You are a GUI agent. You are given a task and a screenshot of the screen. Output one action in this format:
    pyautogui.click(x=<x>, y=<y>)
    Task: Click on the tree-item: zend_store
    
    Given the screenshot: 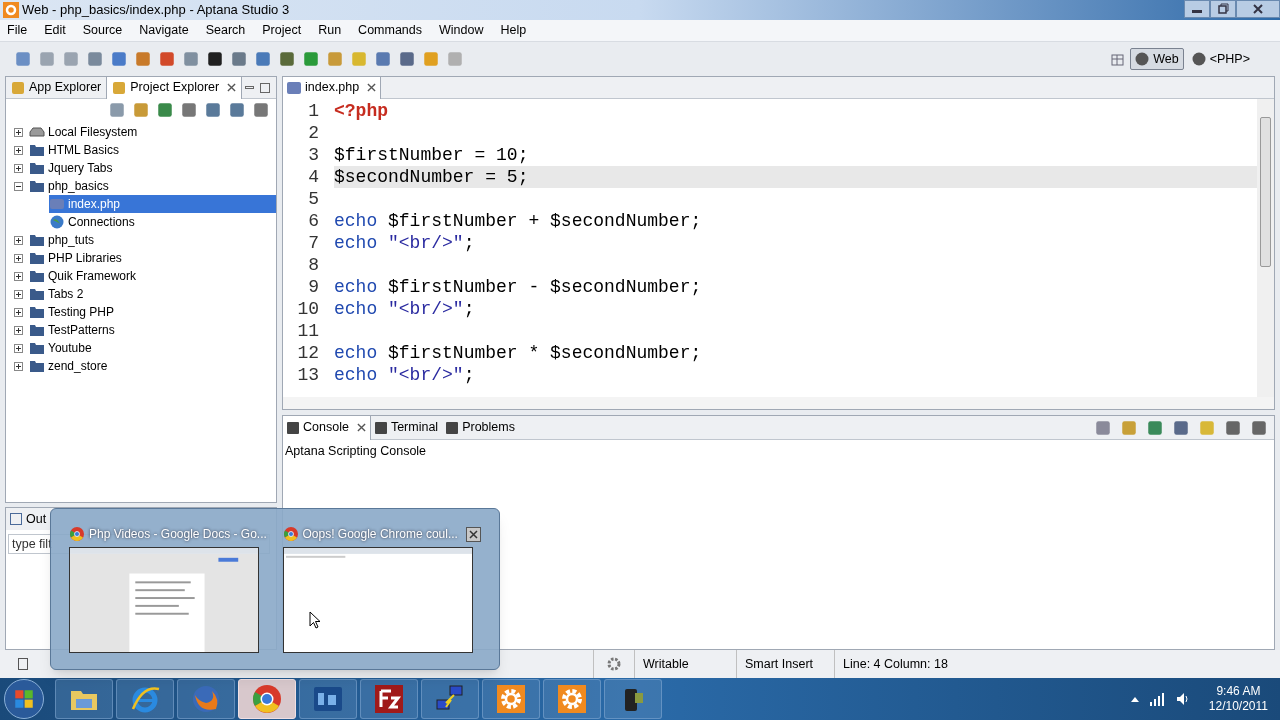 What is the action you would take?
    pyautogui.click(x=70, y=366)
    